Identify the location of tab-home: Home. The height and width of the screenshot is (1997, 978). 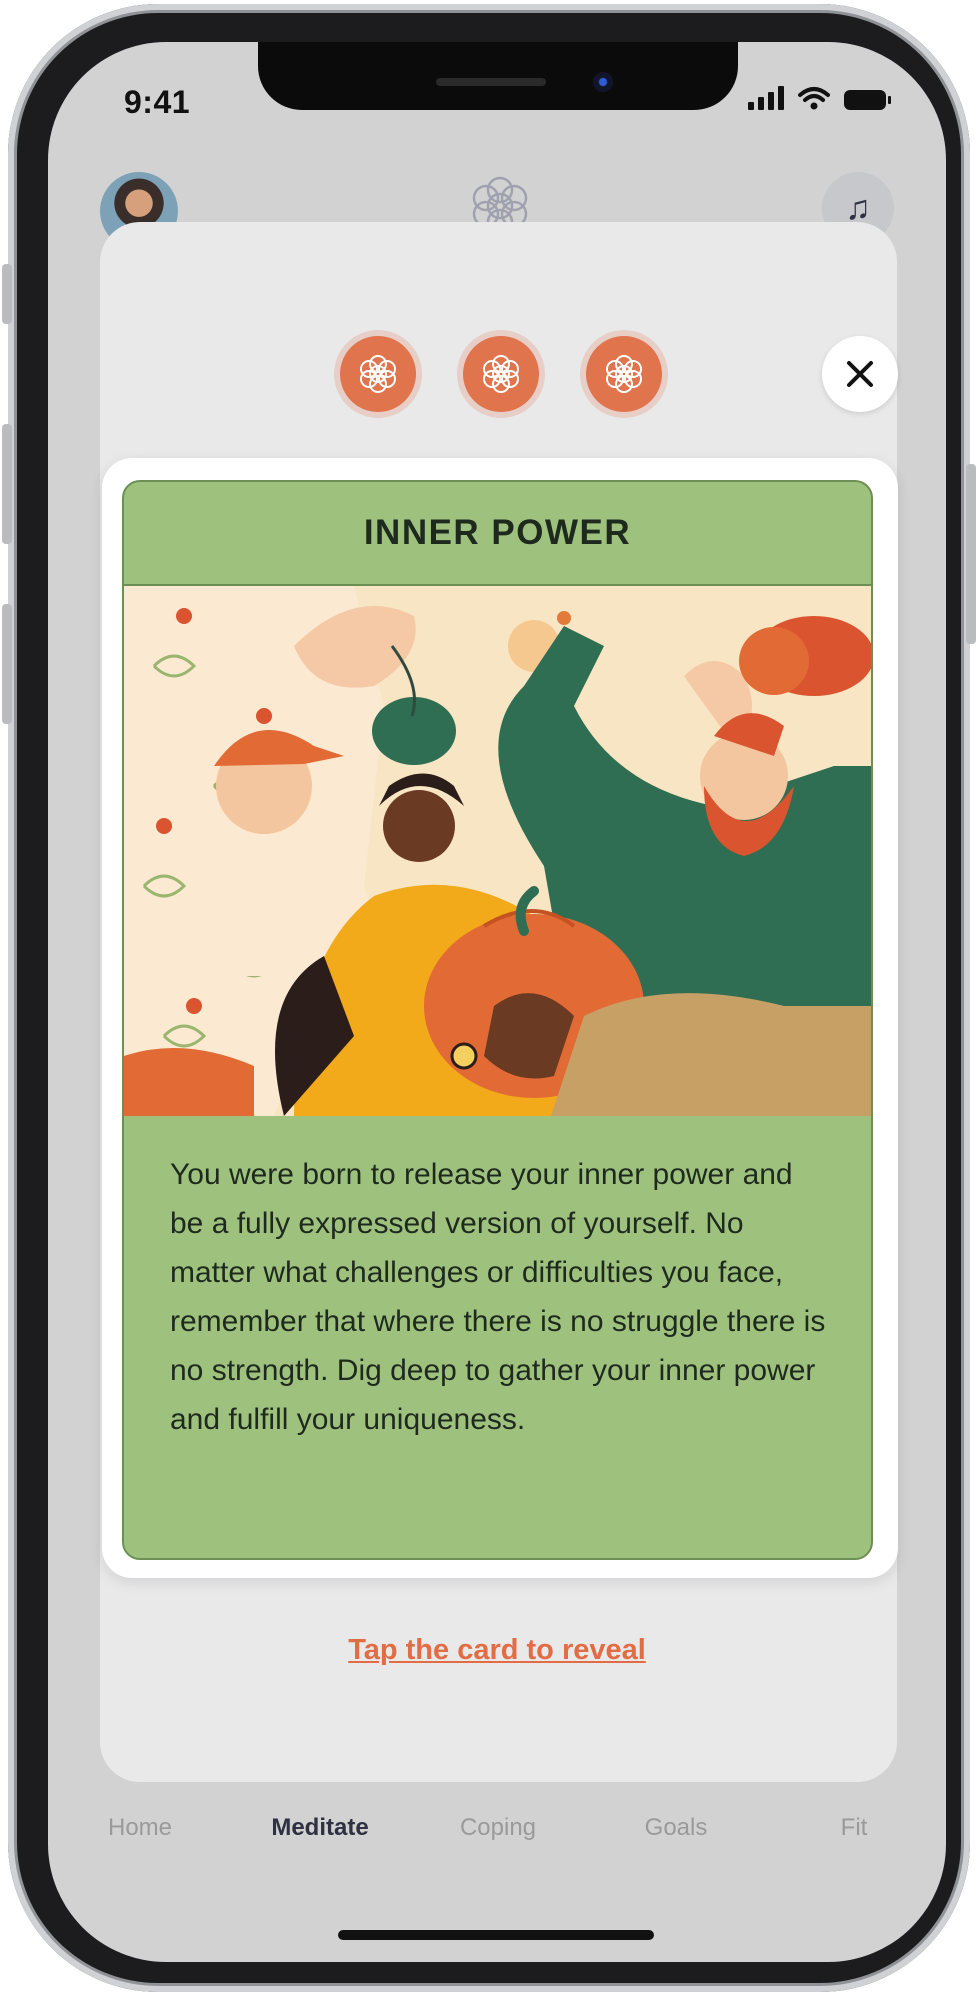
(140, 1828).